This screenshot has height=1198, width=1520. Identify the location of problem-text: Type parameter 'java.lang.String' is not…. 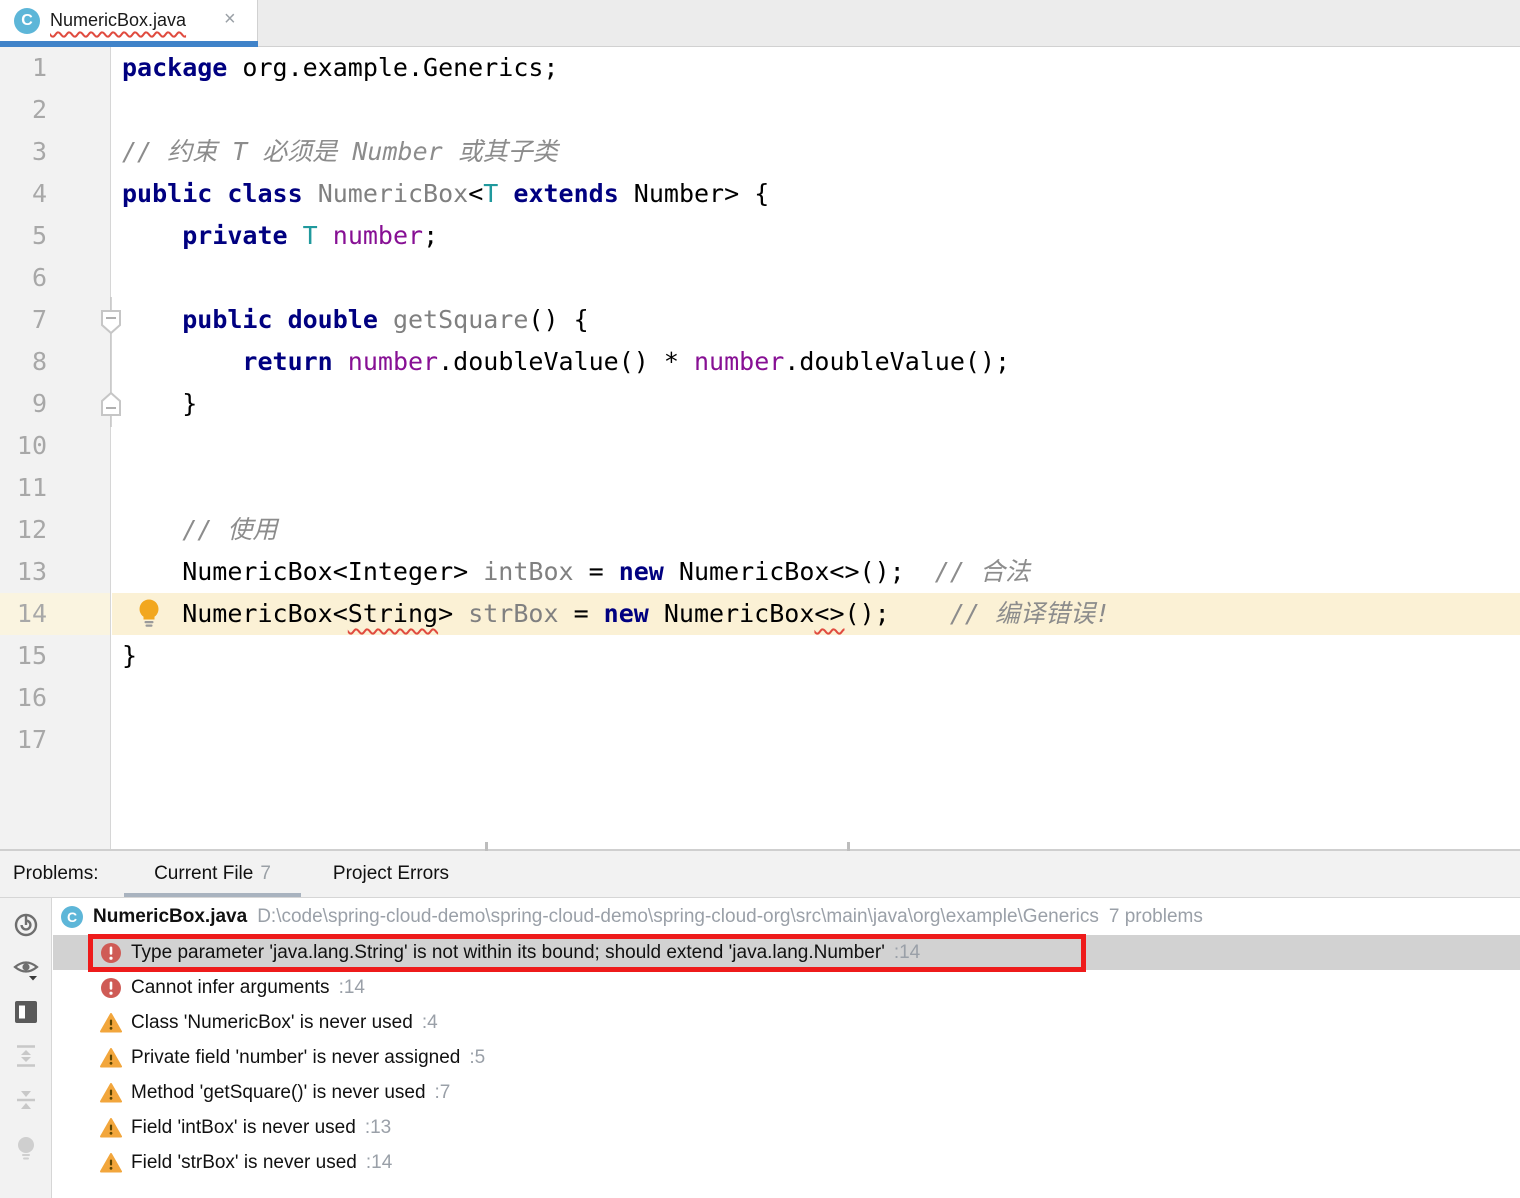
(508, 952).